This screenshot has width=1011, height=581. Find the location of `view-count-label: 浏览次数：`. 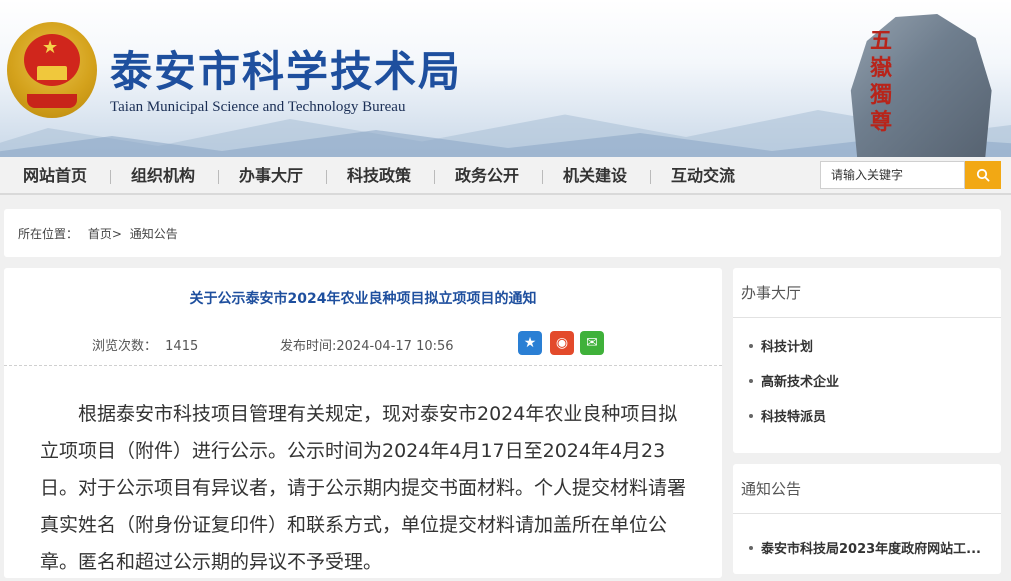

view-count-label: 浏览次数： is located at coordinates (125, 346).